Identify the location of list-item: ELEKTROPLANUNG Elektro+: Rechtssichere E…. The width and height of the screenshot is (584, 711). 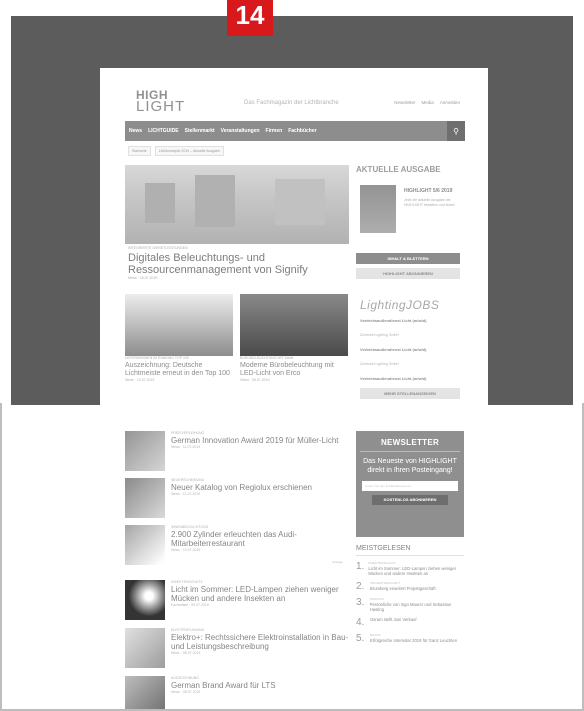
(237, 651).